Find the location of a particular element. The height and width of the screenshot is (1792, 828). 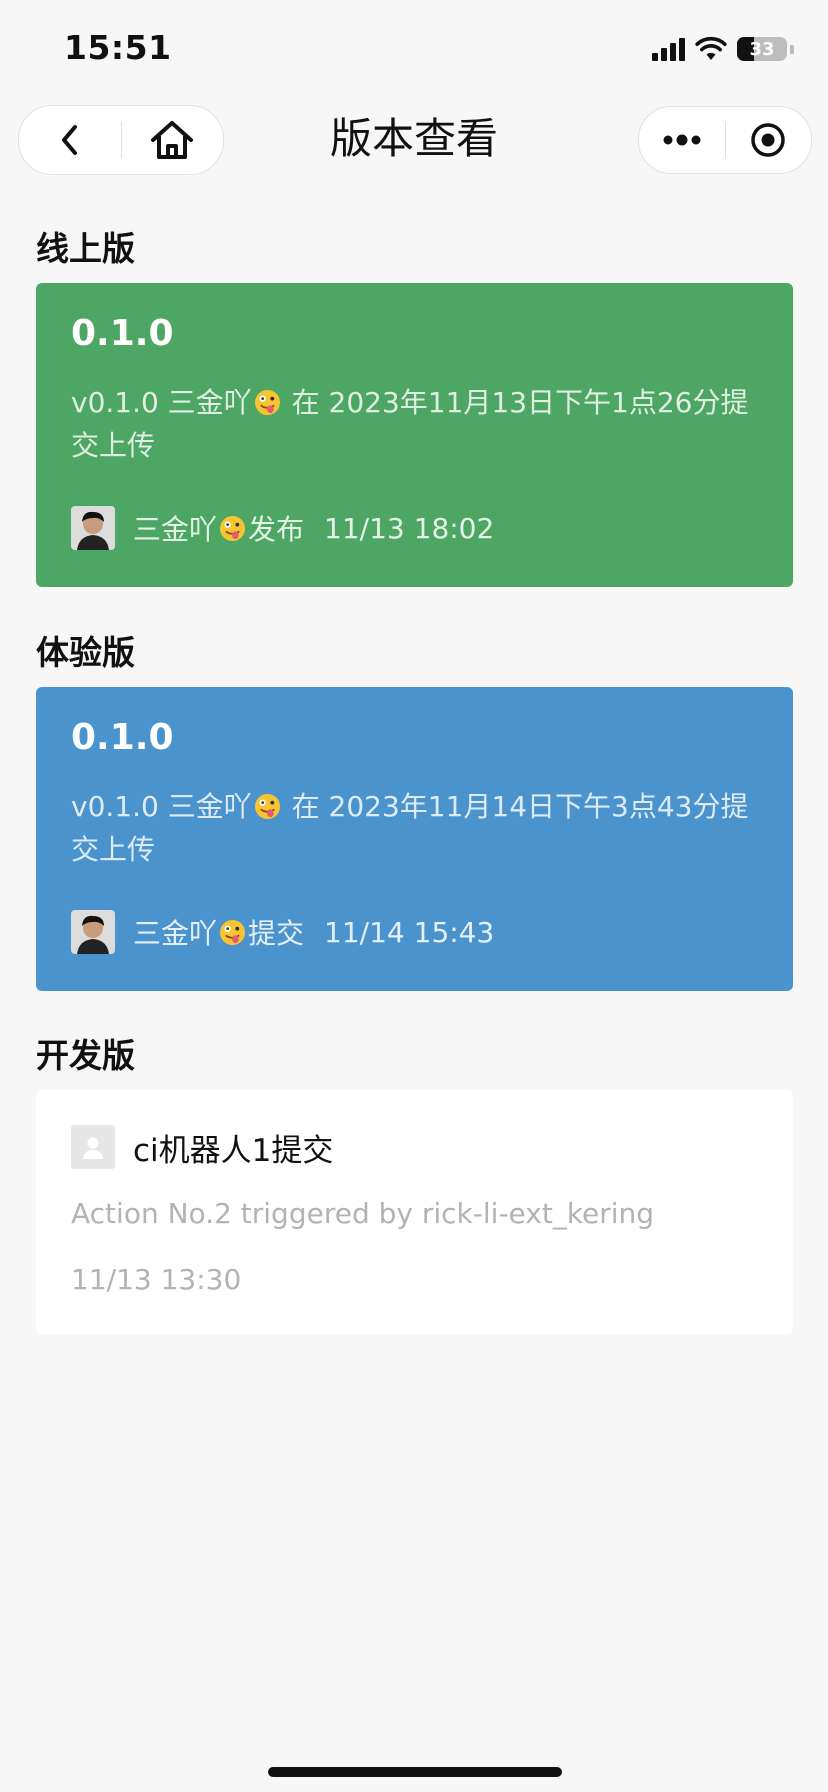

nav-capsule-right is located at coordinates (725, 140).